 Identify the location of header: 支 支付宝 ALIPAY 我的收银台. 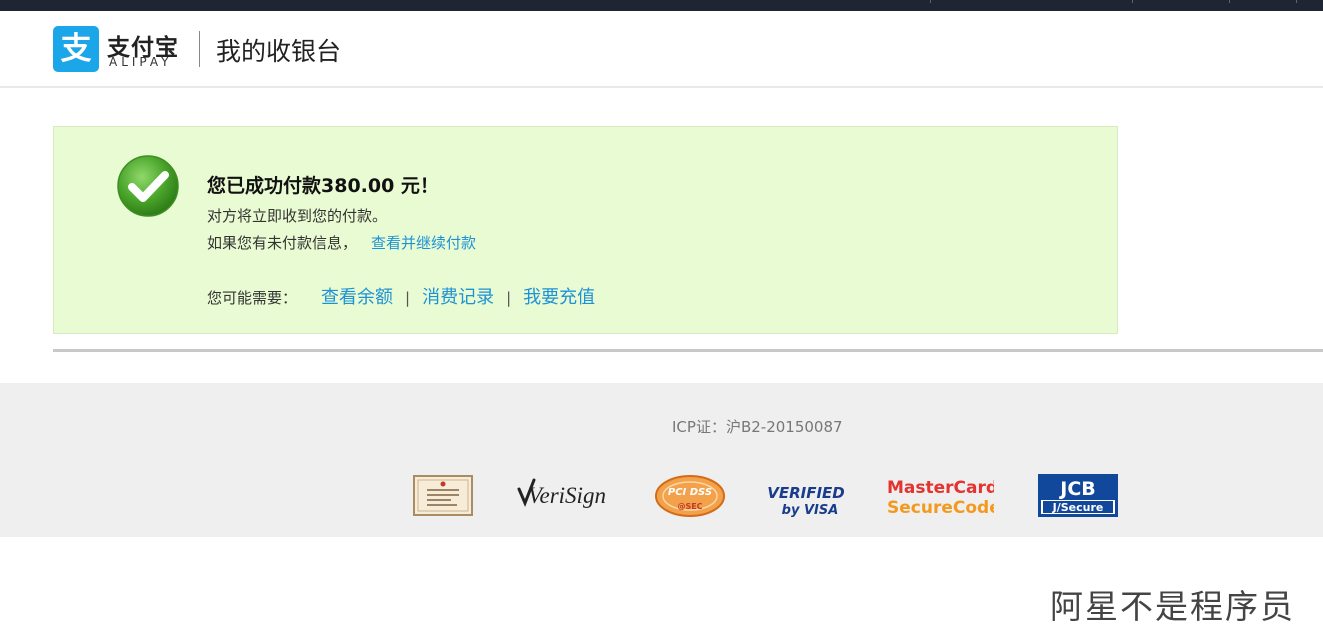
(661, 49).